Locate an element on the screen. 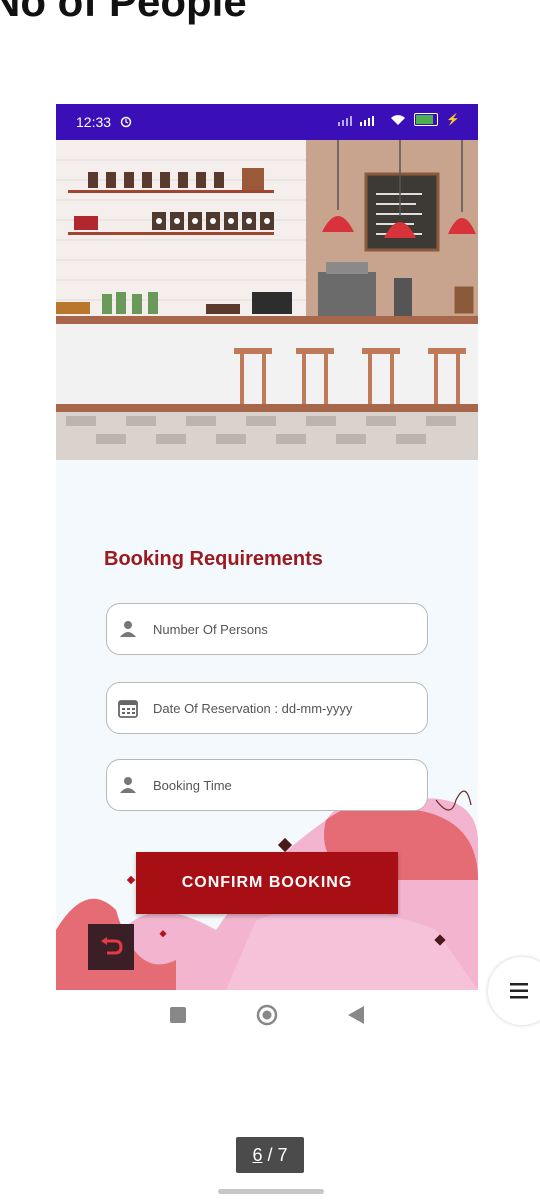 This screenshot has width=540, height=1200. system-nav-bar is located at coordinates (267, 1015).